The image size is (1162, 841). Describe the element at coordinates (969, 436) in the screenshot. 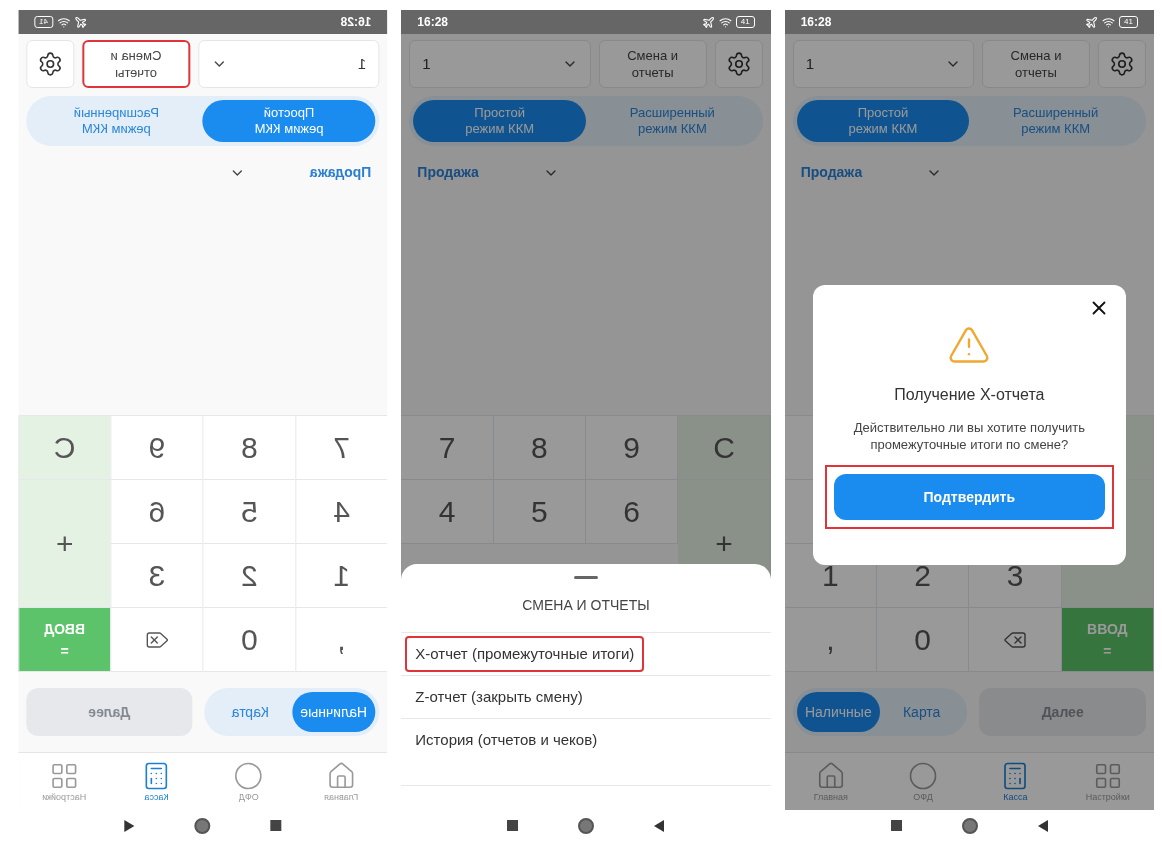

I see `dialog-message: Действительно ли вы хотите получить промежуточные итоги по смене?` at that location.